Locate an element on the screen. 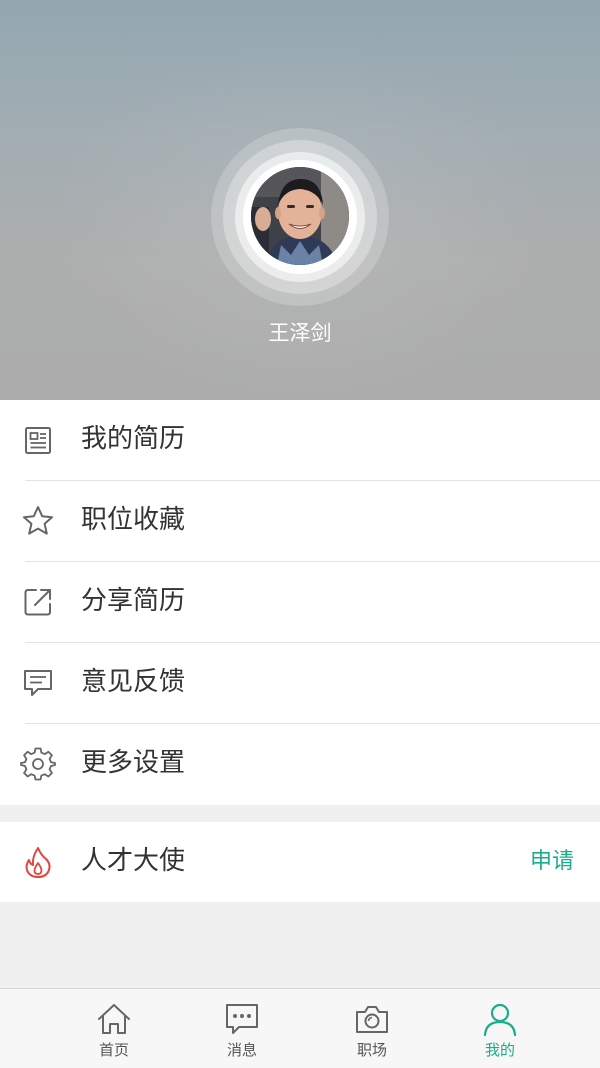  menu-item-favorites: 职位收藏 is located at coordinates (300, 521).